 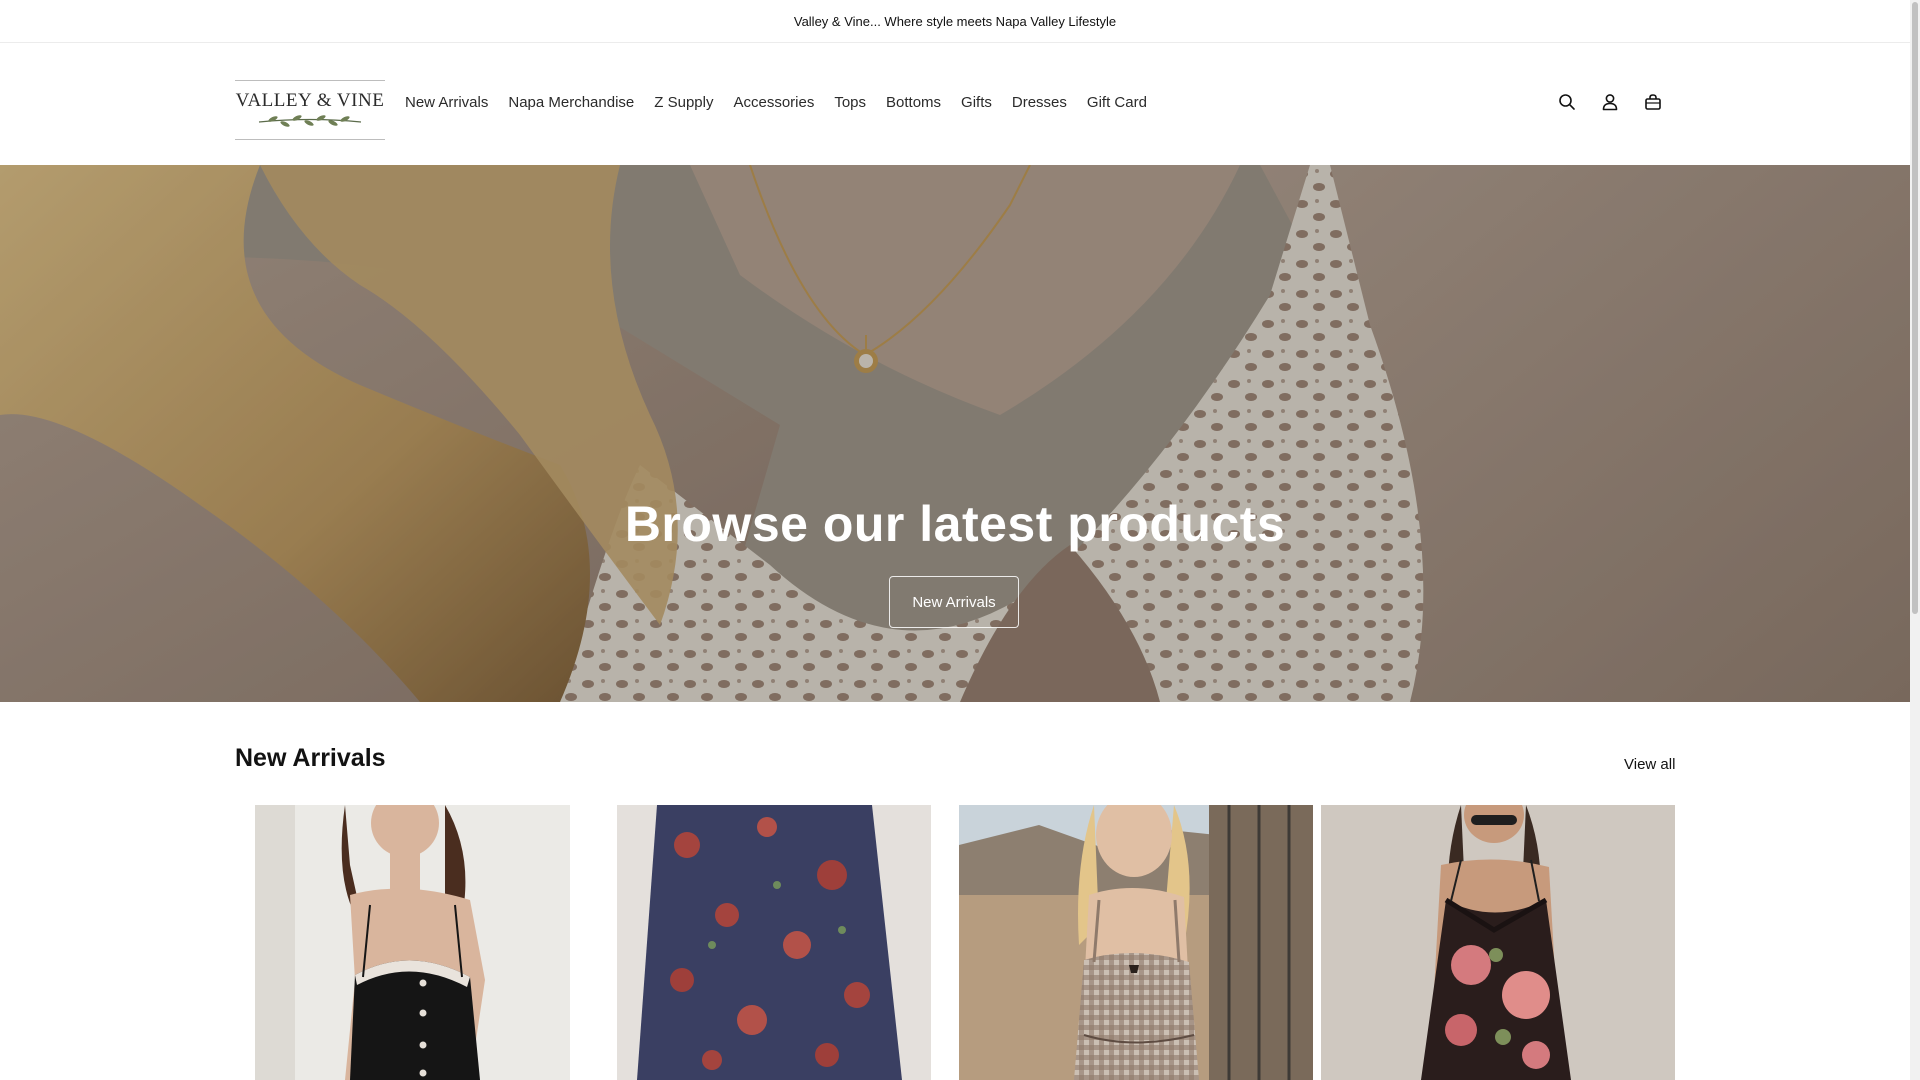 I want to click on vine-leaf-icon, so click(x=310, y=121).